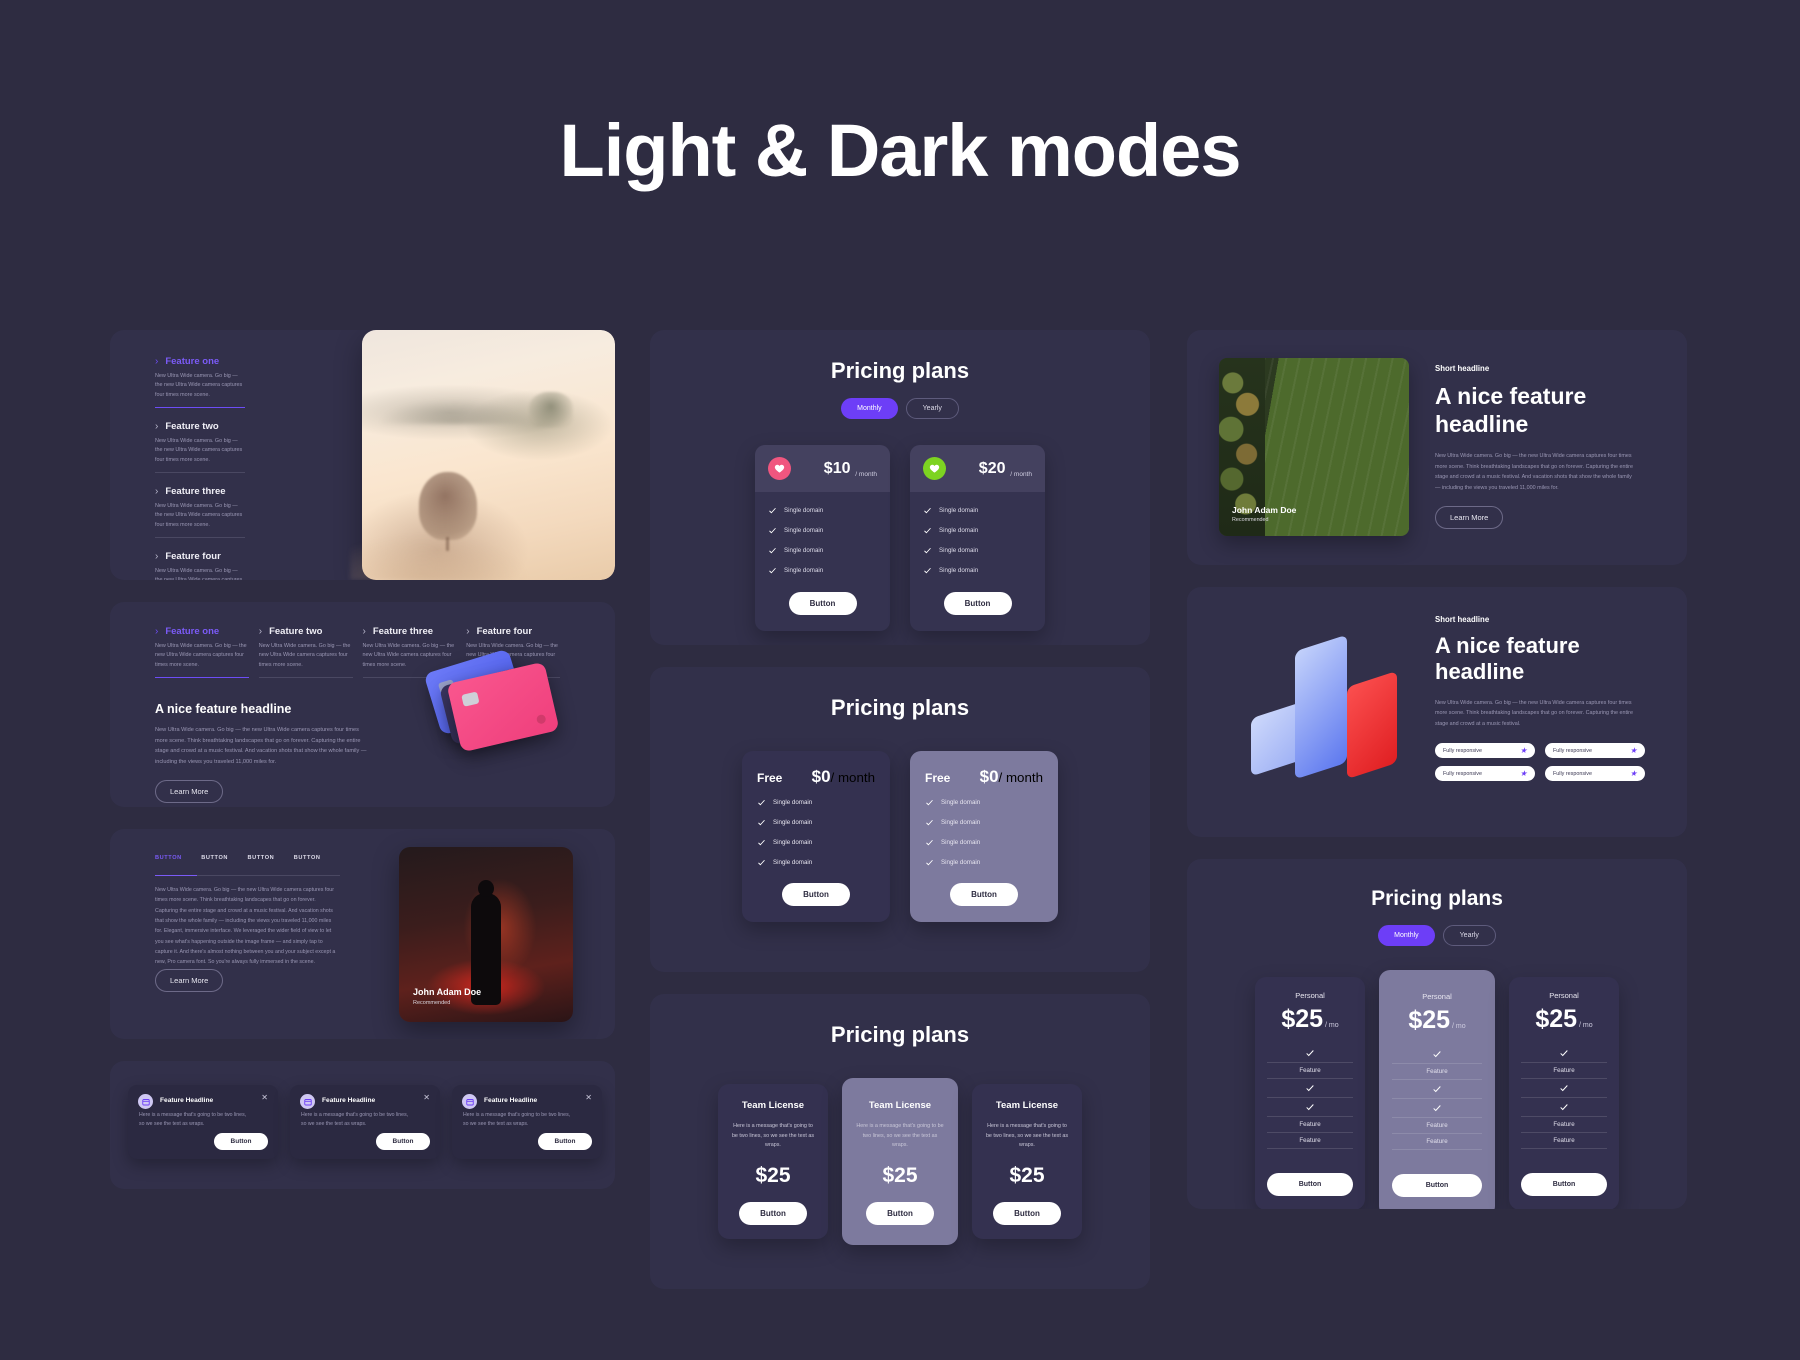  Describe the element at coordinates (1507, 659) in the screenshot. I see `headline: A nice feature headline` at that location.